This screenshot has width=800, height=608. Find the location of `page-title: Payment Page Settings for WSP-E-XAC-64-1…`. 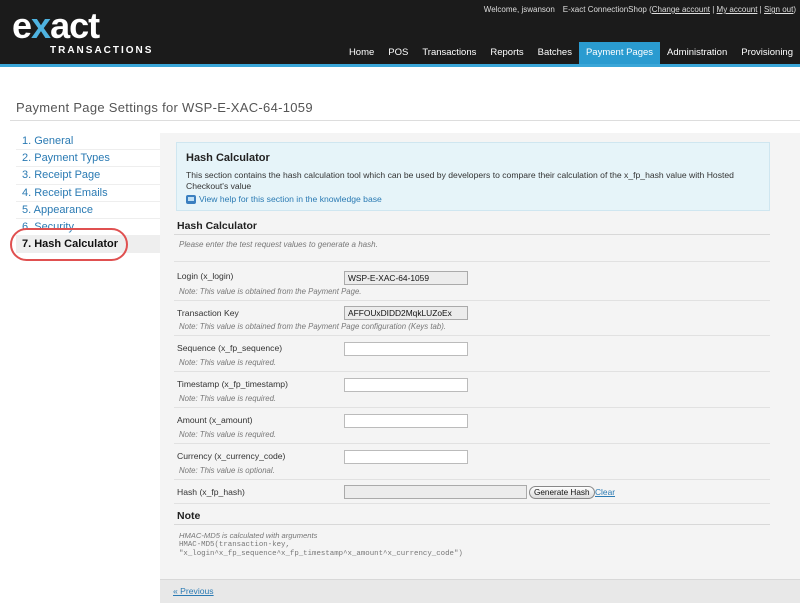

page-title: Payment Page Settings for WSP-E-XAC-64-1… is located at coordinates (164, 107).